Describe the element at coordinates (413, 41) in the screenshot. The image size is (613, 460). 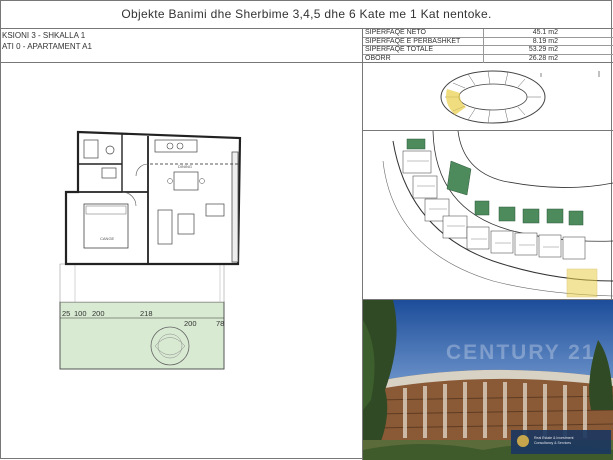
I see `area-label: SIPERFAQE E PERBASHKET` at that location.